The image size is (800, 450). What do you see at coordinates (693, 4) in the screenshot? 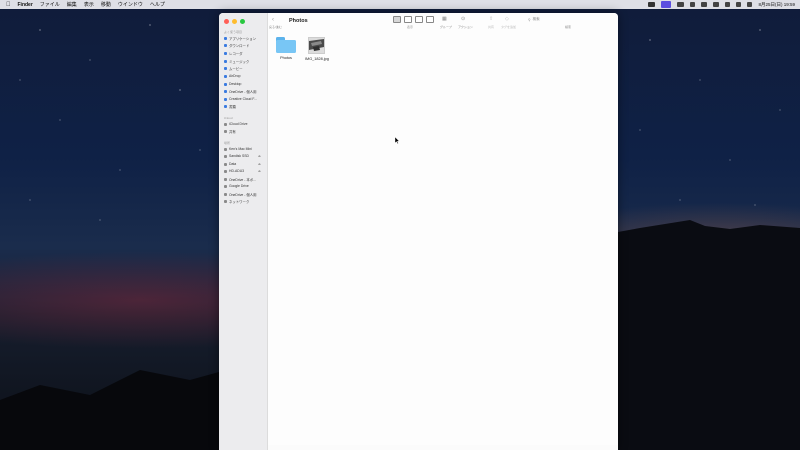
I see `link-status-icon` at bounding box center [693, 4].